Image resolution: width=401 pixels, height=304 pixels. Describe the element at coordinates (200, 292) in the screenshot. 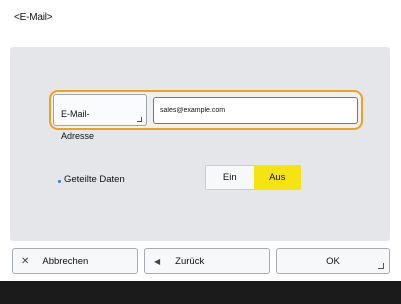

I see `status-bar` at that location.